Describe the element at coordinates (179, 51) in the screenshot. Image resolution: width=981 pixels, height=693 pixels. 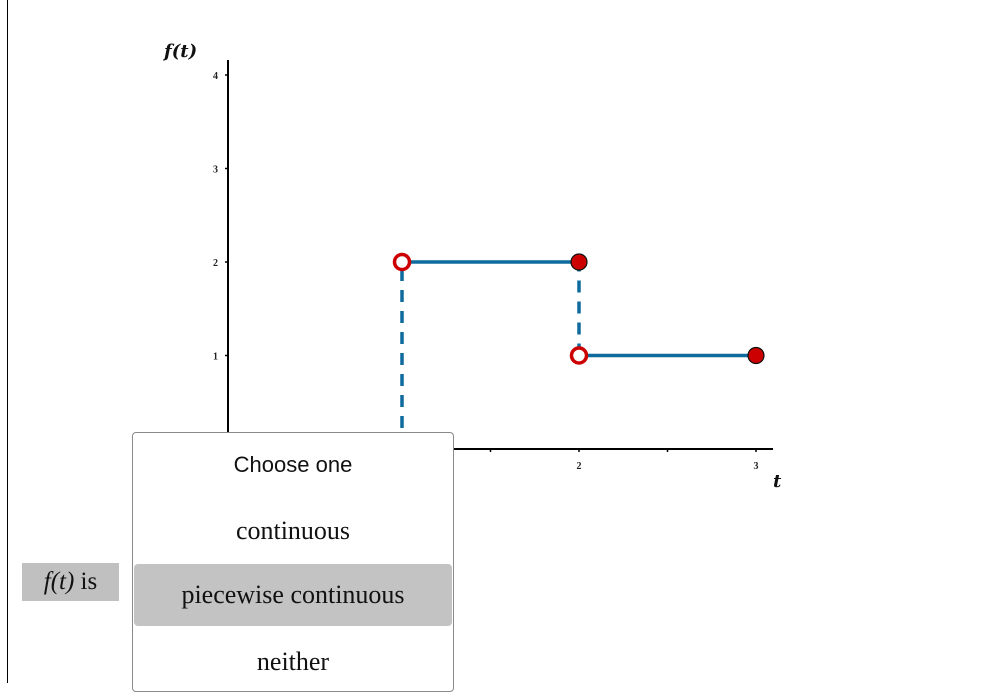
I see `y-axis-label: f(t)` at that location.